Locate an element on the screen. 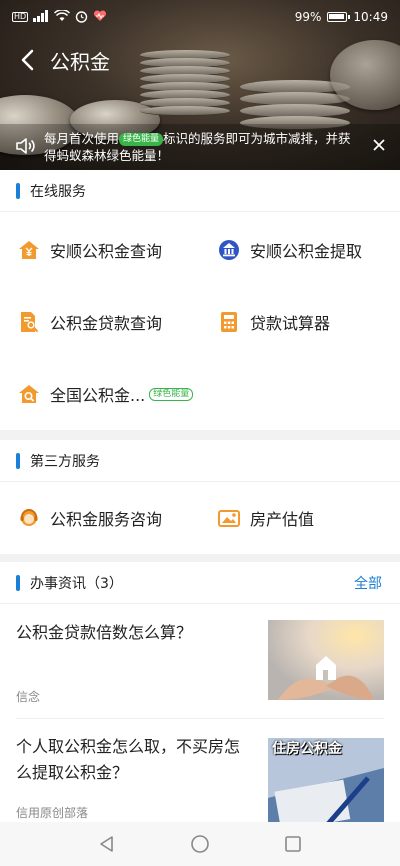 This screenshot has height=866, width=400. home-circle-icon is located at coordinates (200, 844).